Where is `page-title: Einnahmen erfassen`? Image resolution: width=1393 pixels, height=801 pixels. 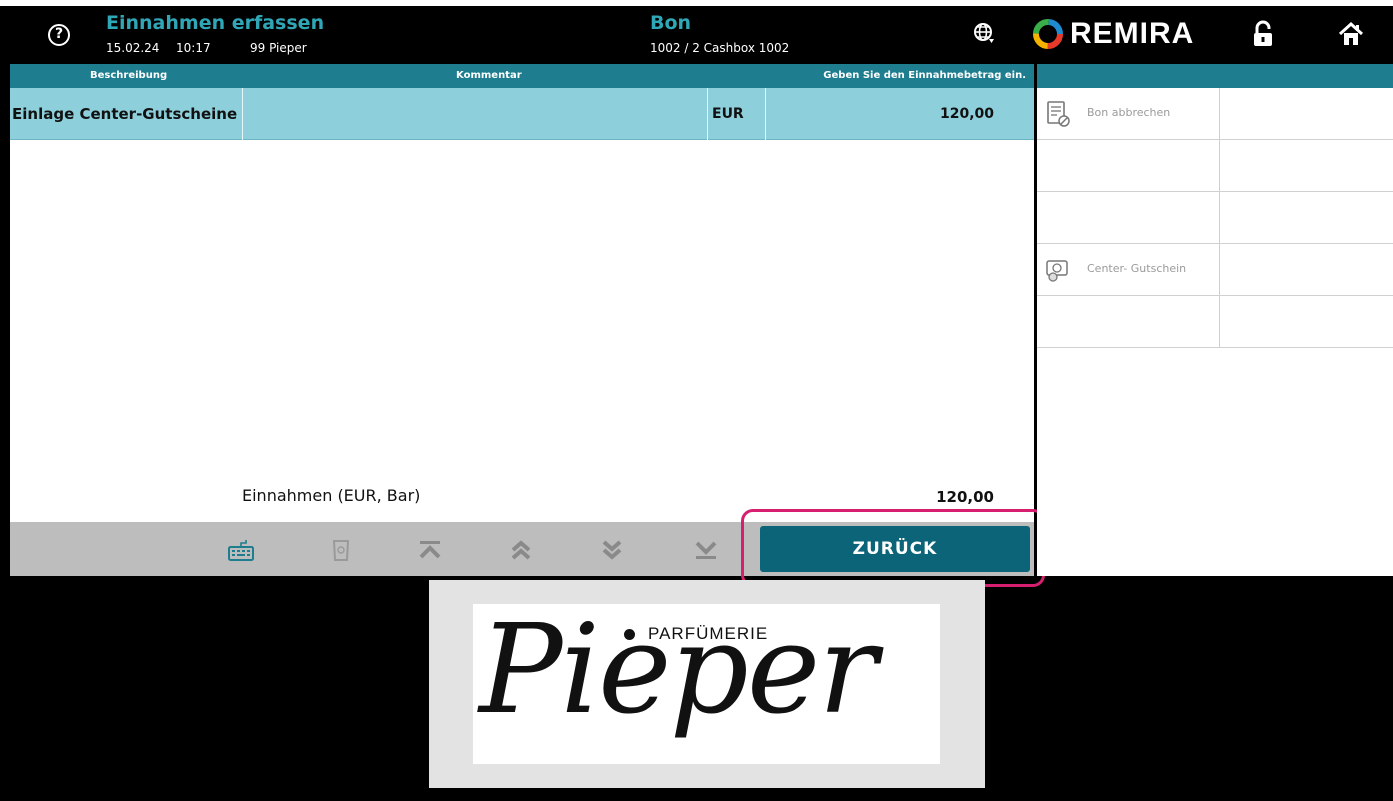
page-title: Einnahmen erfassen is located at coordinates (215, 23).